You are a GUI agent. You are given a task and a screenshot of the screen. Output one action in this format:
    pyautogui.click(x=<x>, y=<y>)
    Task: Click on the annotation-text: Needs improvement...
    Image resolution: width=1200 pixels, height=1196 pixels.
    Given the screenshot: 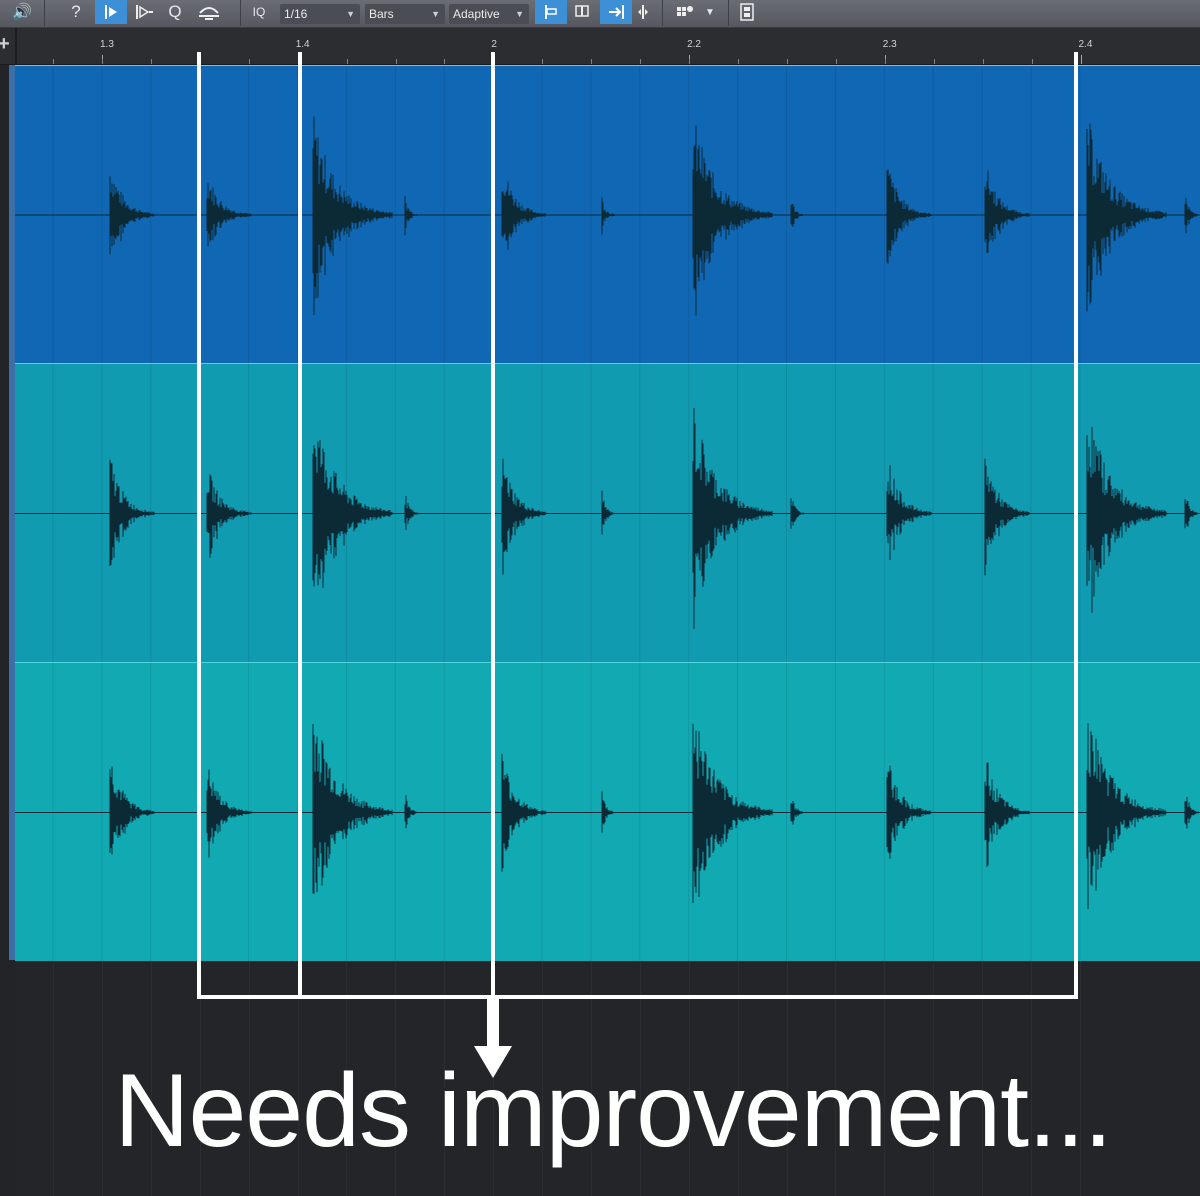 What is the action you would take?
    pyautogui.click(x=613, y=1111)
    